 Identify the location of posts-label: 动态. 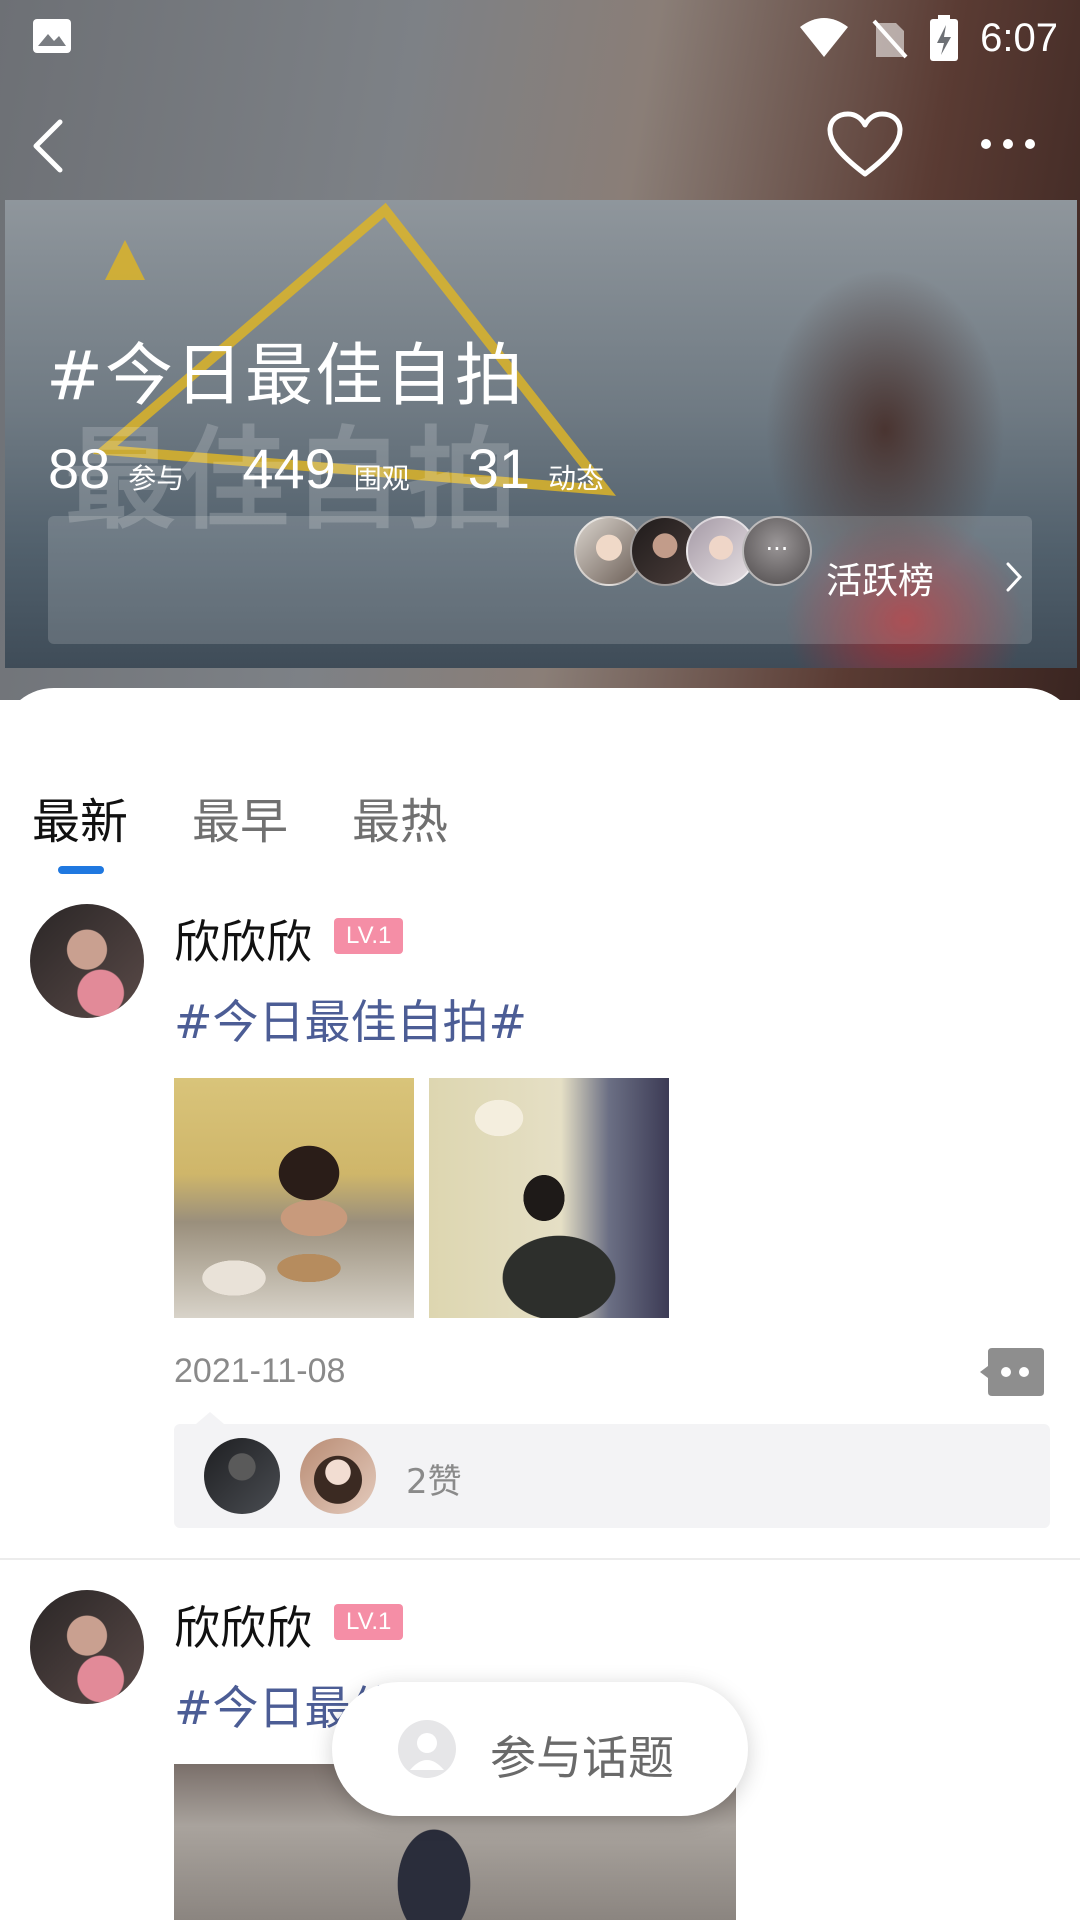
(576, 478).